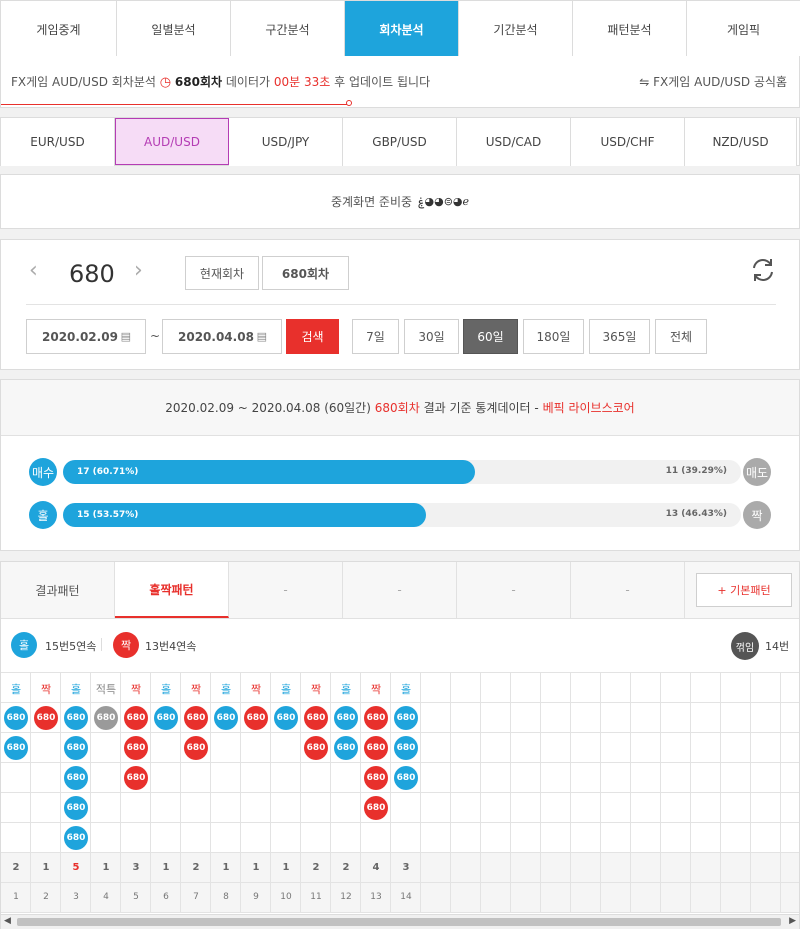  I want to click on refresh-icon, so click(764, 271).